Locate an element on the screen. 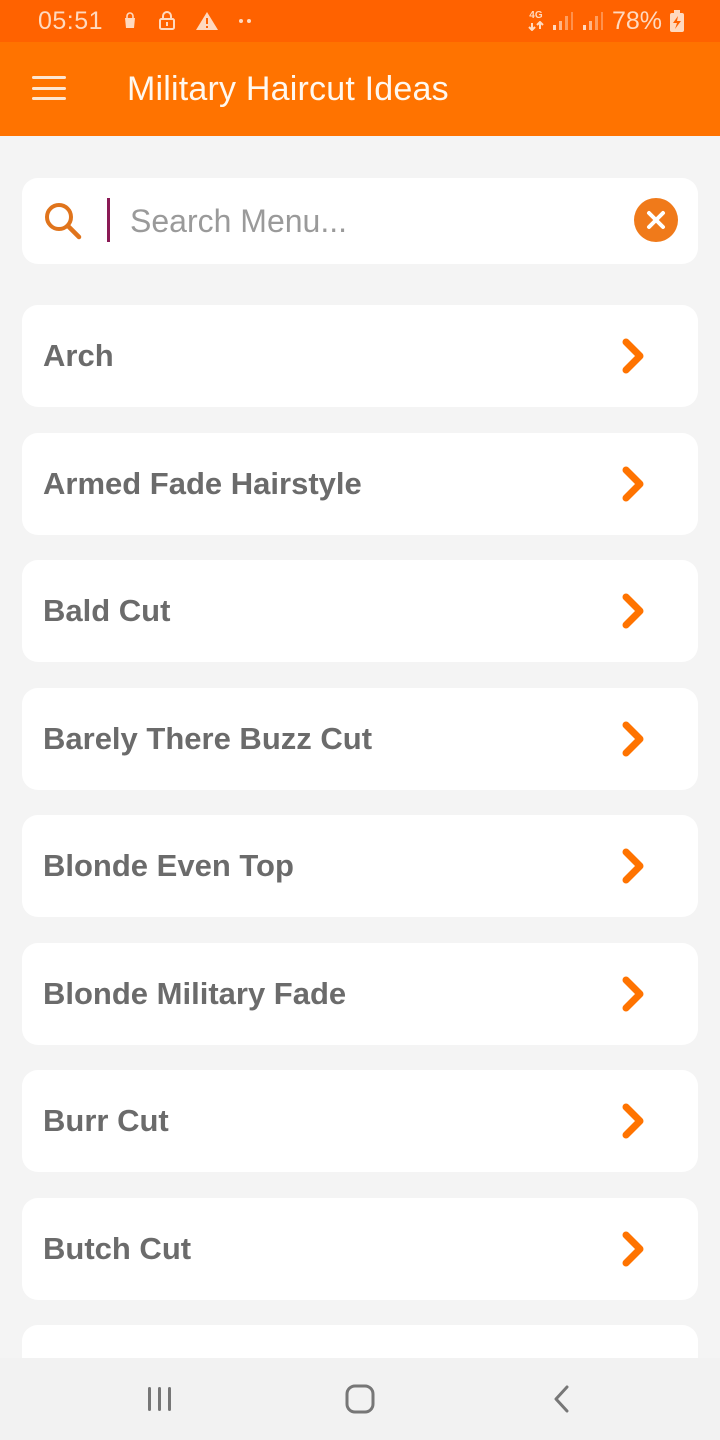 This screenshot has width=720, height=1440. network-type-icon: 4G is located at coordinates (536, 21).